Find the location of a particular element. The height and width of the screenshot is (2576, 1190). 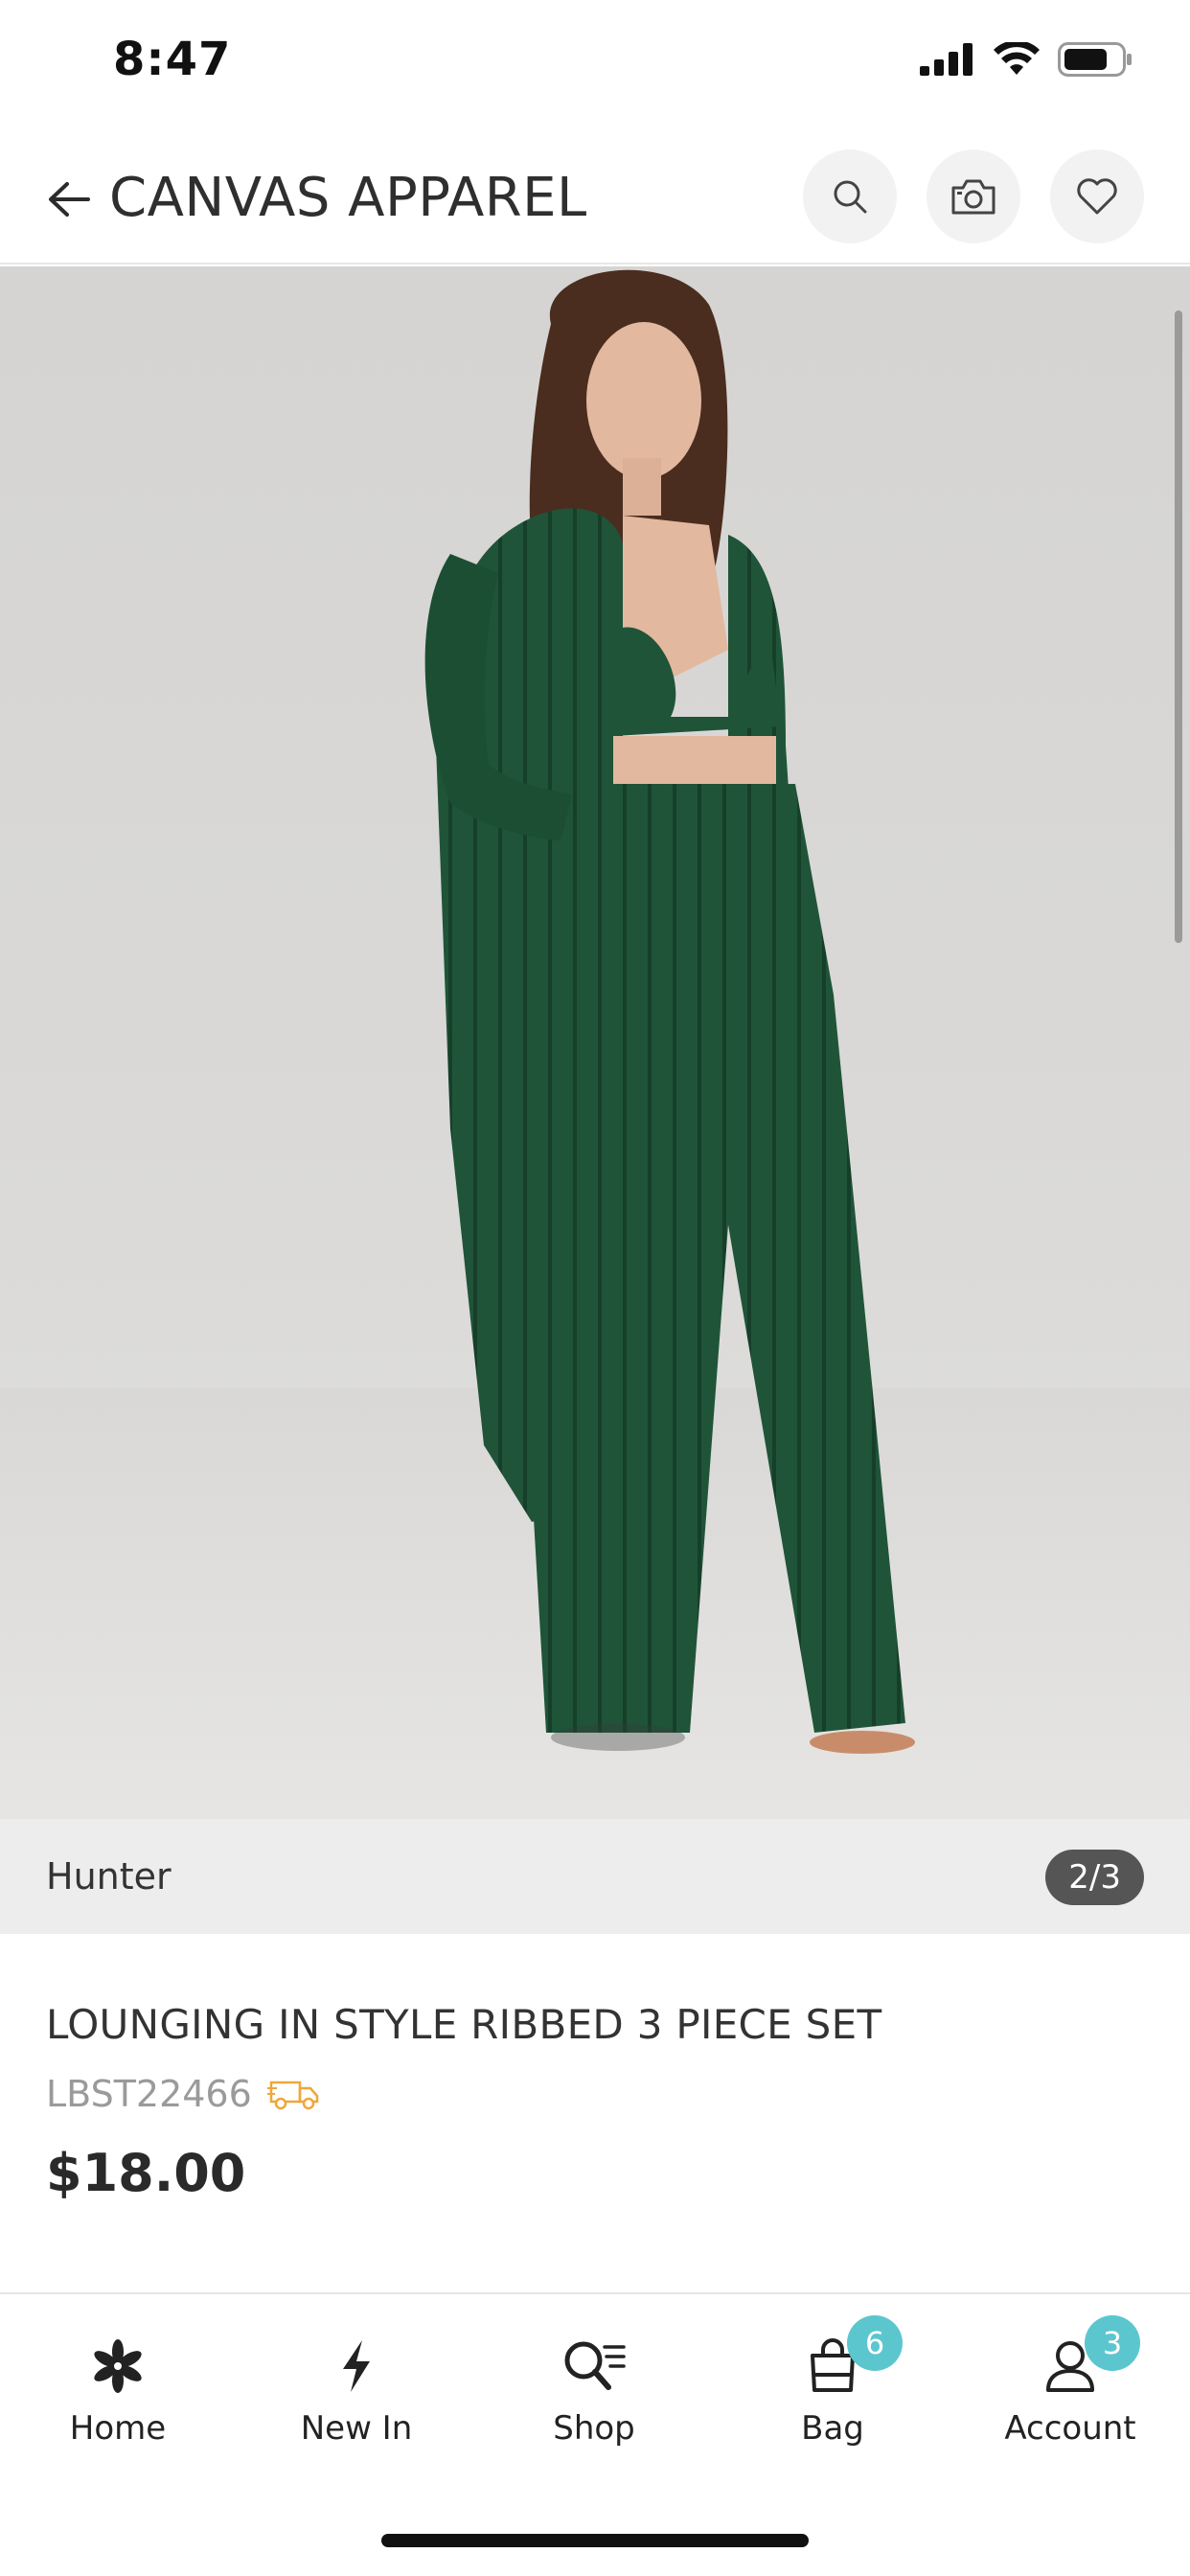

nav-account: 3 Account is located at coordinates (1070, 2391).